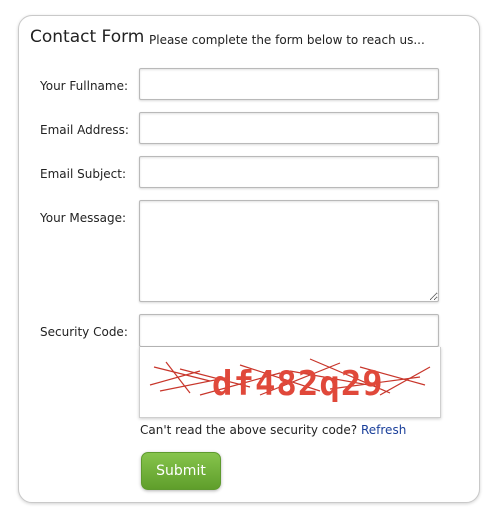  I want to click on fullname-input, so click(289, 84).